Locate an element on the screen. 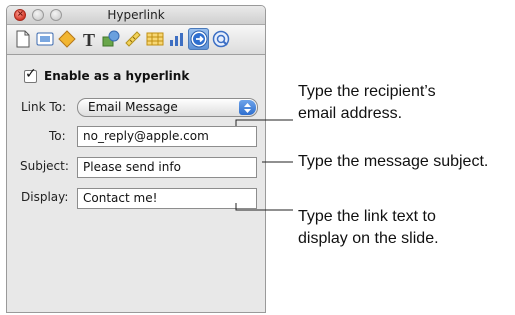  display-leader-line is located at coordinates (264, 207).